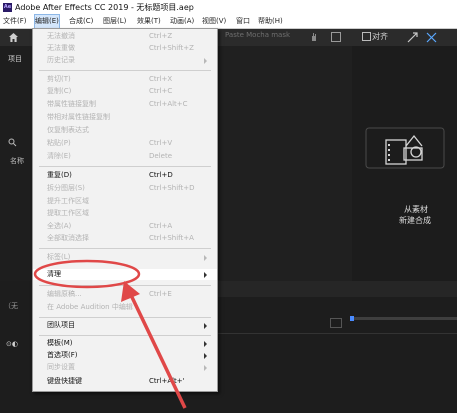  I want to click on grid-icon, so click(336, 37).